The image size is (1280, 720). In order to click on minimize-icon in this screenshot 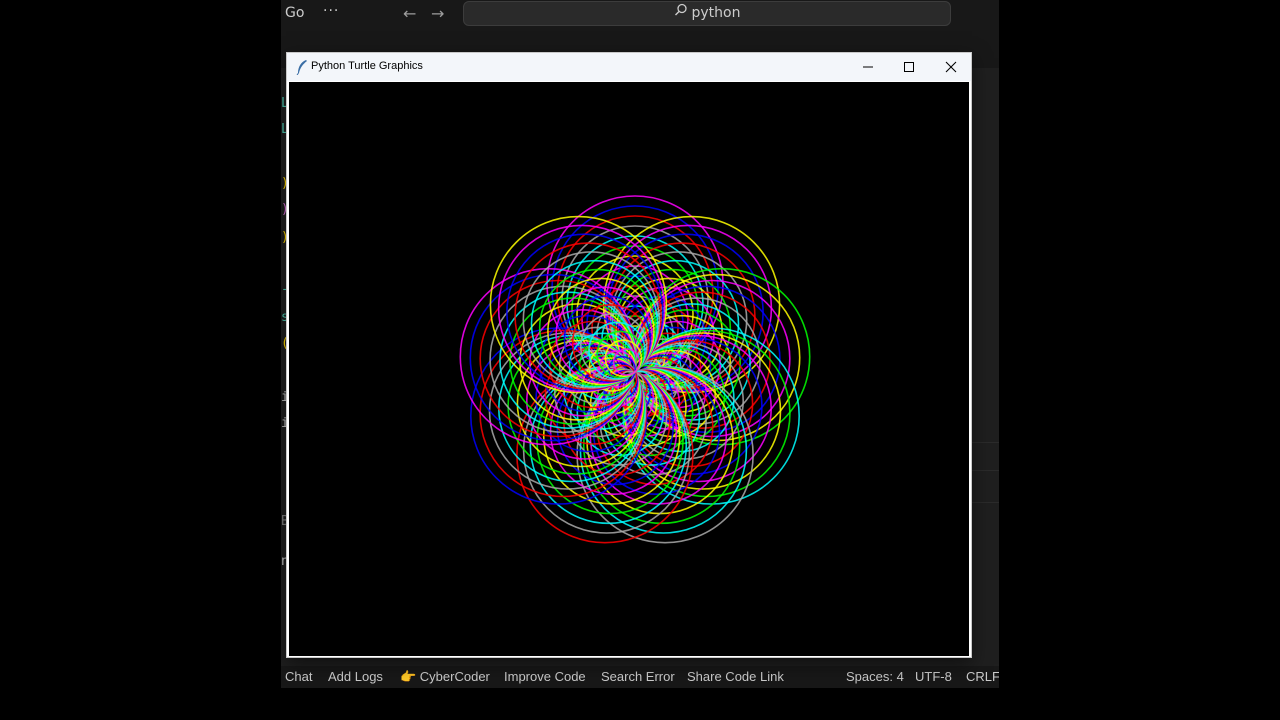, I will do `click(868, 67)`.